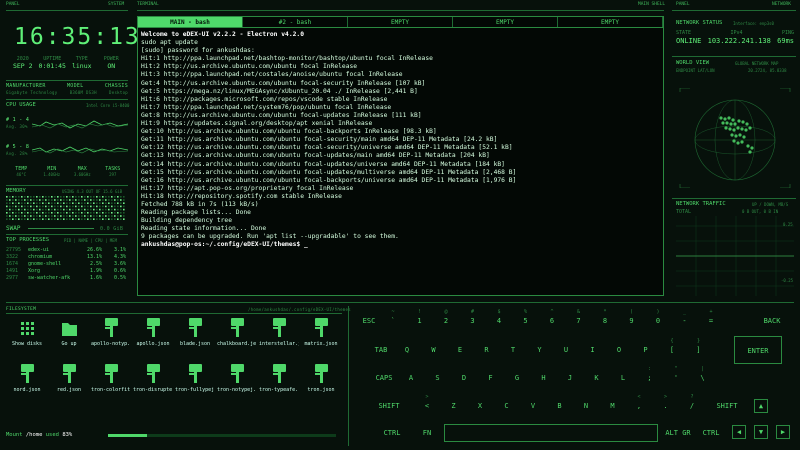  I want to click on key-7: & 7, so click(579, 319).